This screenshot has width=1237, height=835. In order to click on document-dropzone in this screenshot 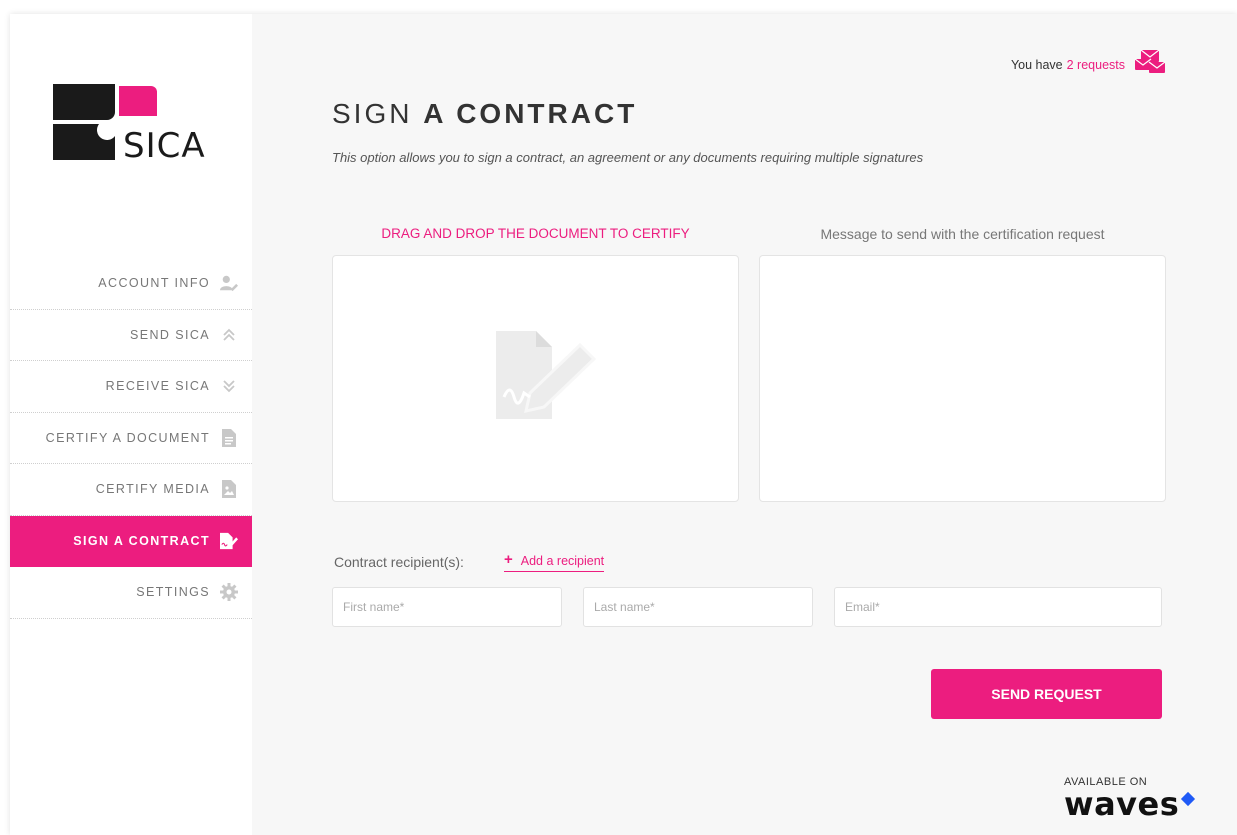, I will do `click(535, 378)`.